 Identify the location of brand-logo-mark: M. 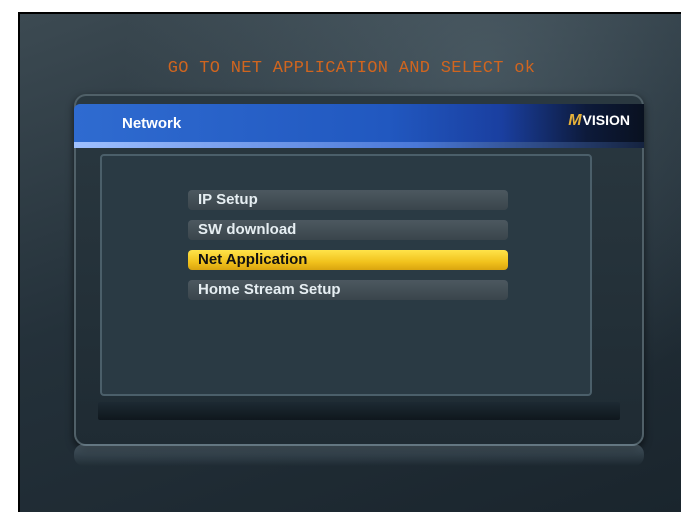
(575, 120).